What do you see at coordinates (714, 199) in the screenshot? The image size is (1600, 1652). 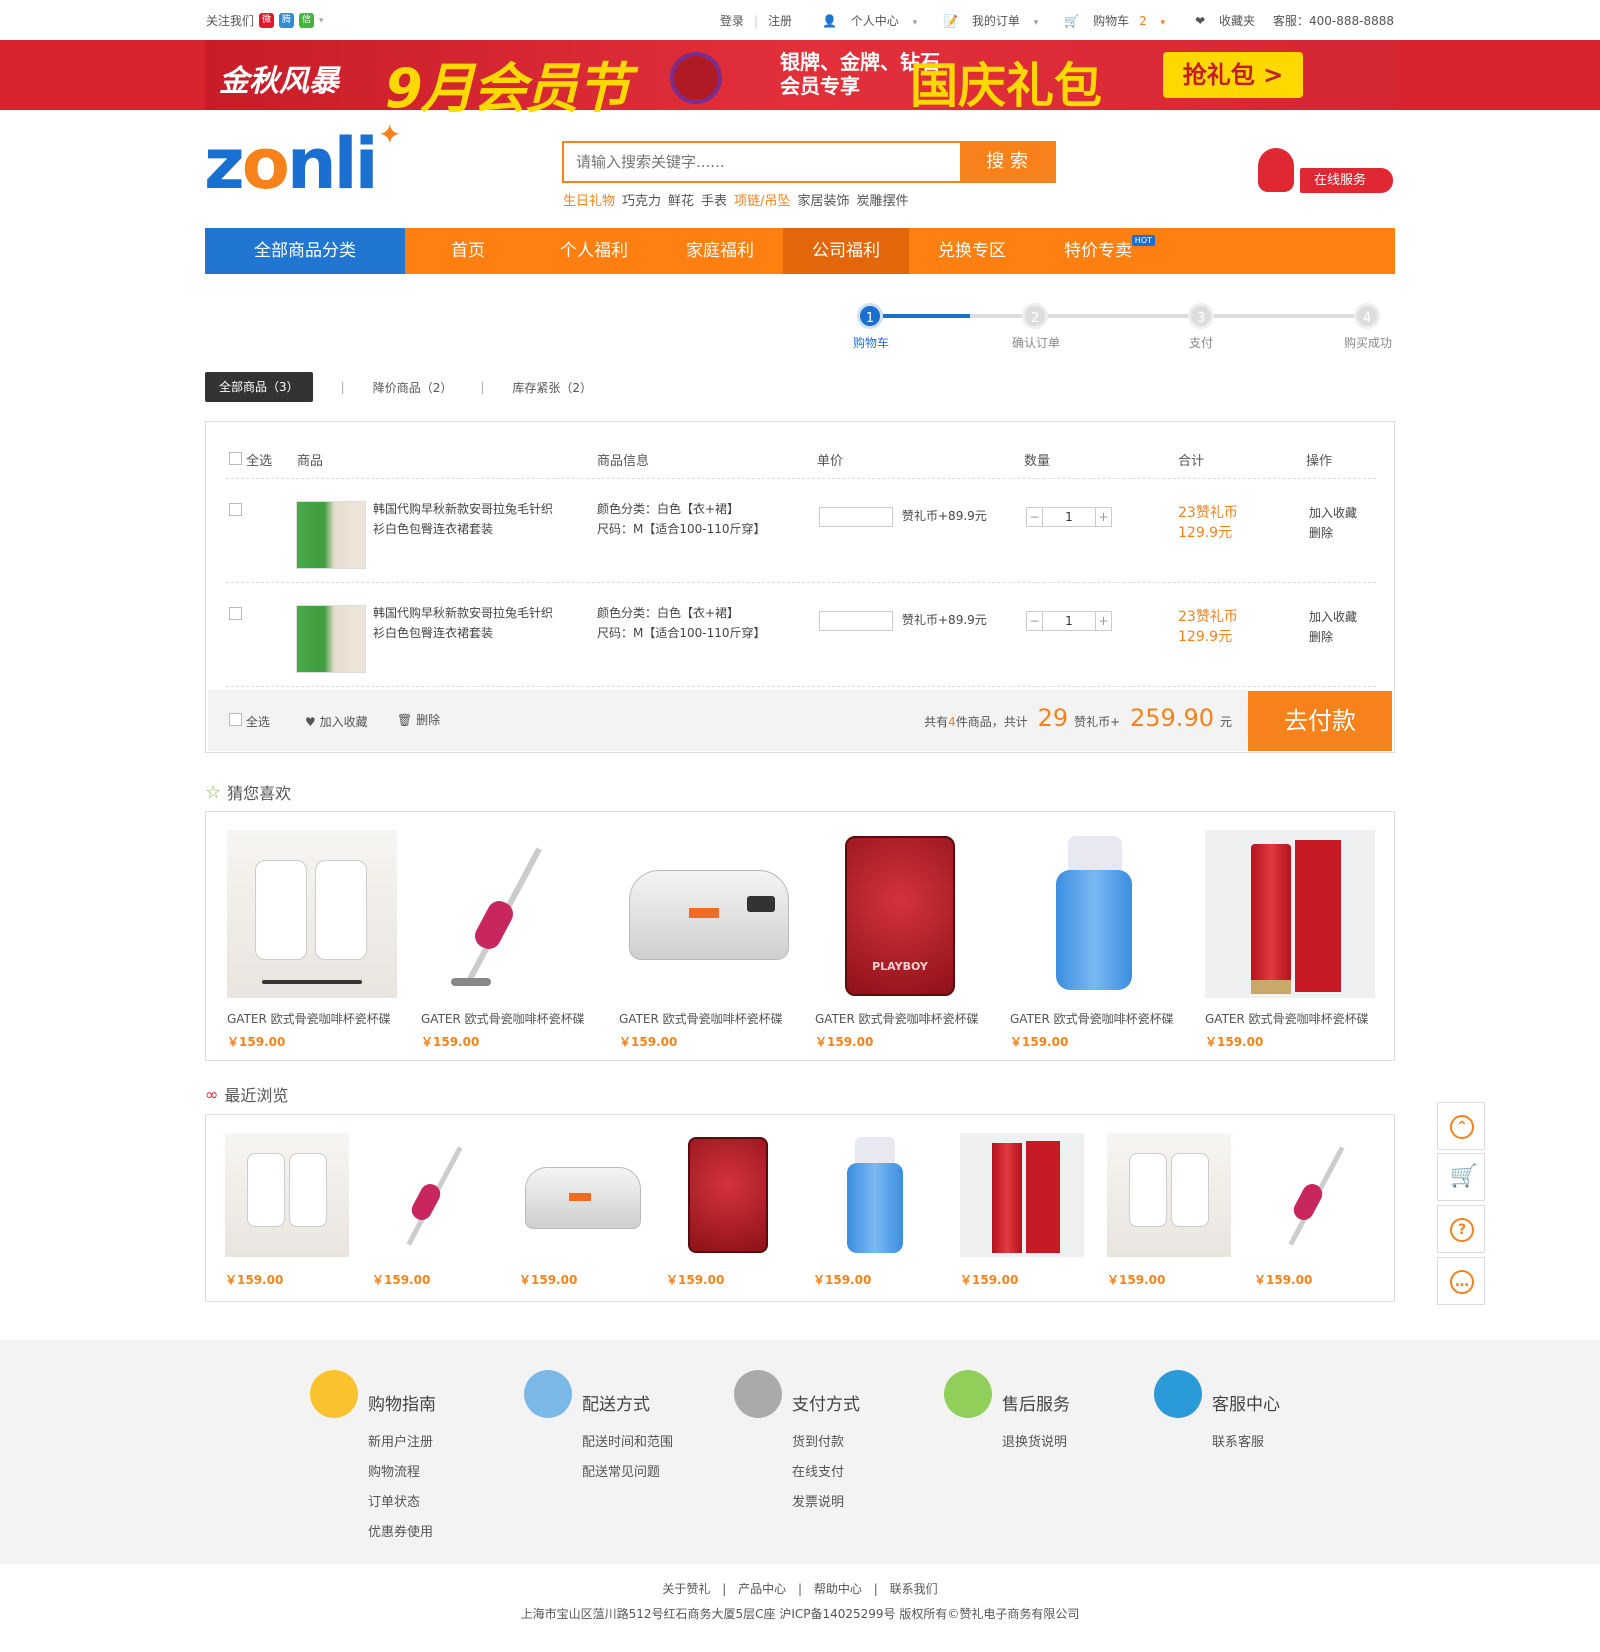 I see `hot-keyword: 手表` at bounding box center [714, 199].